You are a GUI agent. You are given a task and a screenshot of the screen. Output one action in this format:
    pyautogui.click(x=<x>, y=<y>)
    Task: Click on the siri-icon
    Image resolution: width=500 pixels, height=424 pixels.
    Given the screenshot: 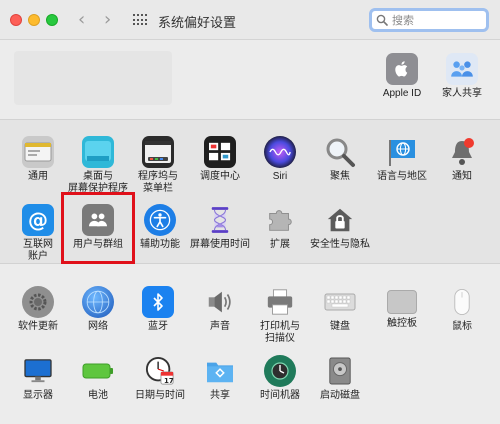 What is the action you would take?
    pyautogui.click(x=280, y=152)
    